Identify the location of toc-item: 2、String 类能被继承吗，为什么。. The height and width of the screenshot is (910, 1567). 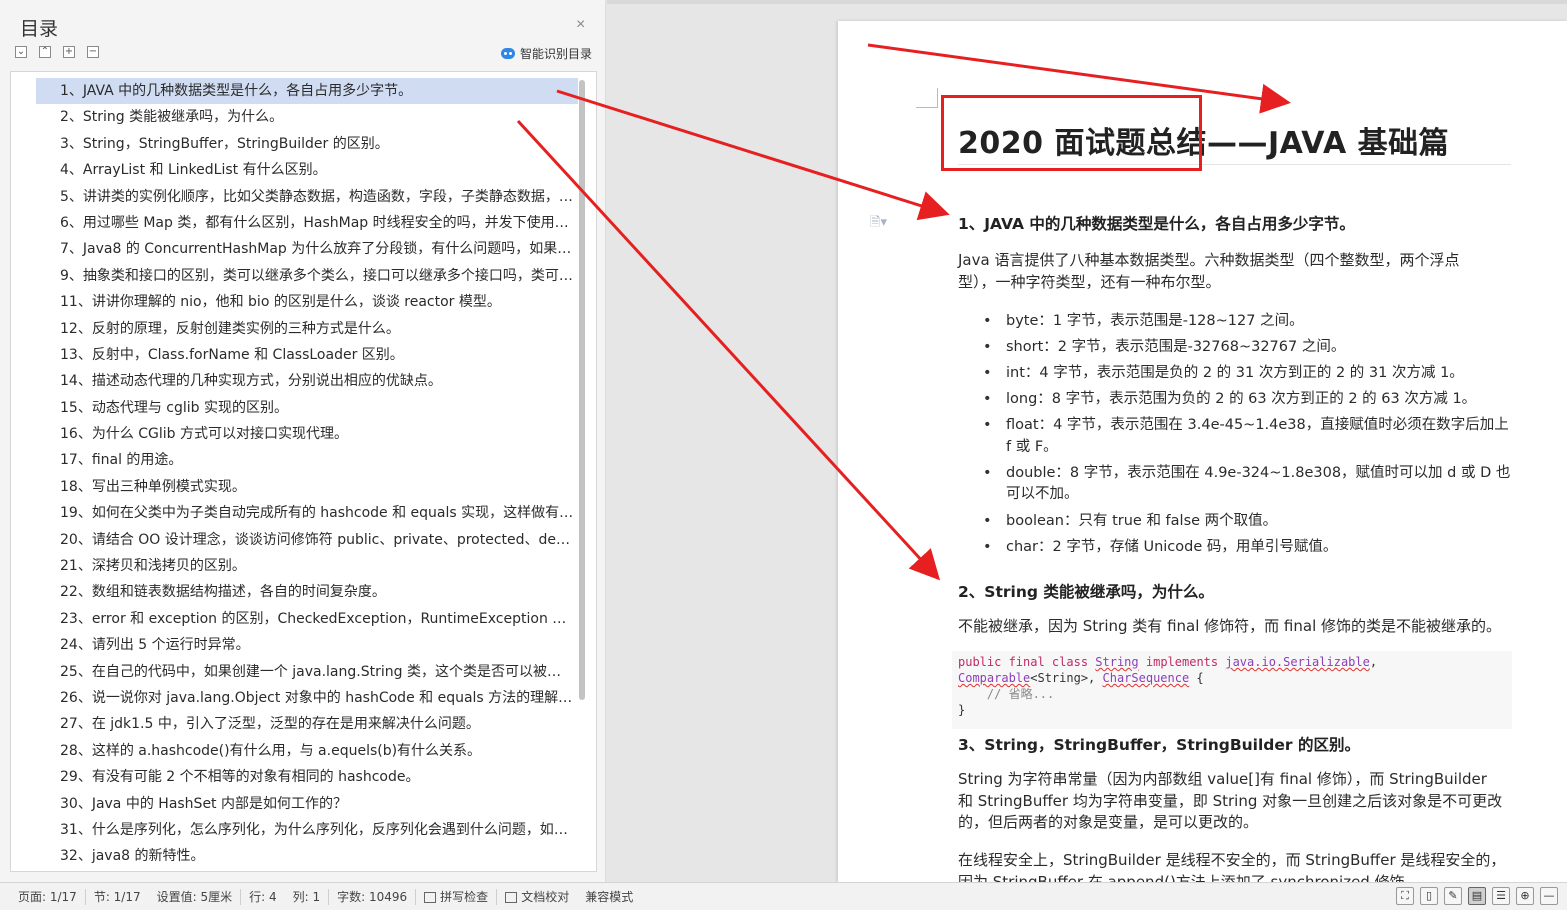
(307, 117).